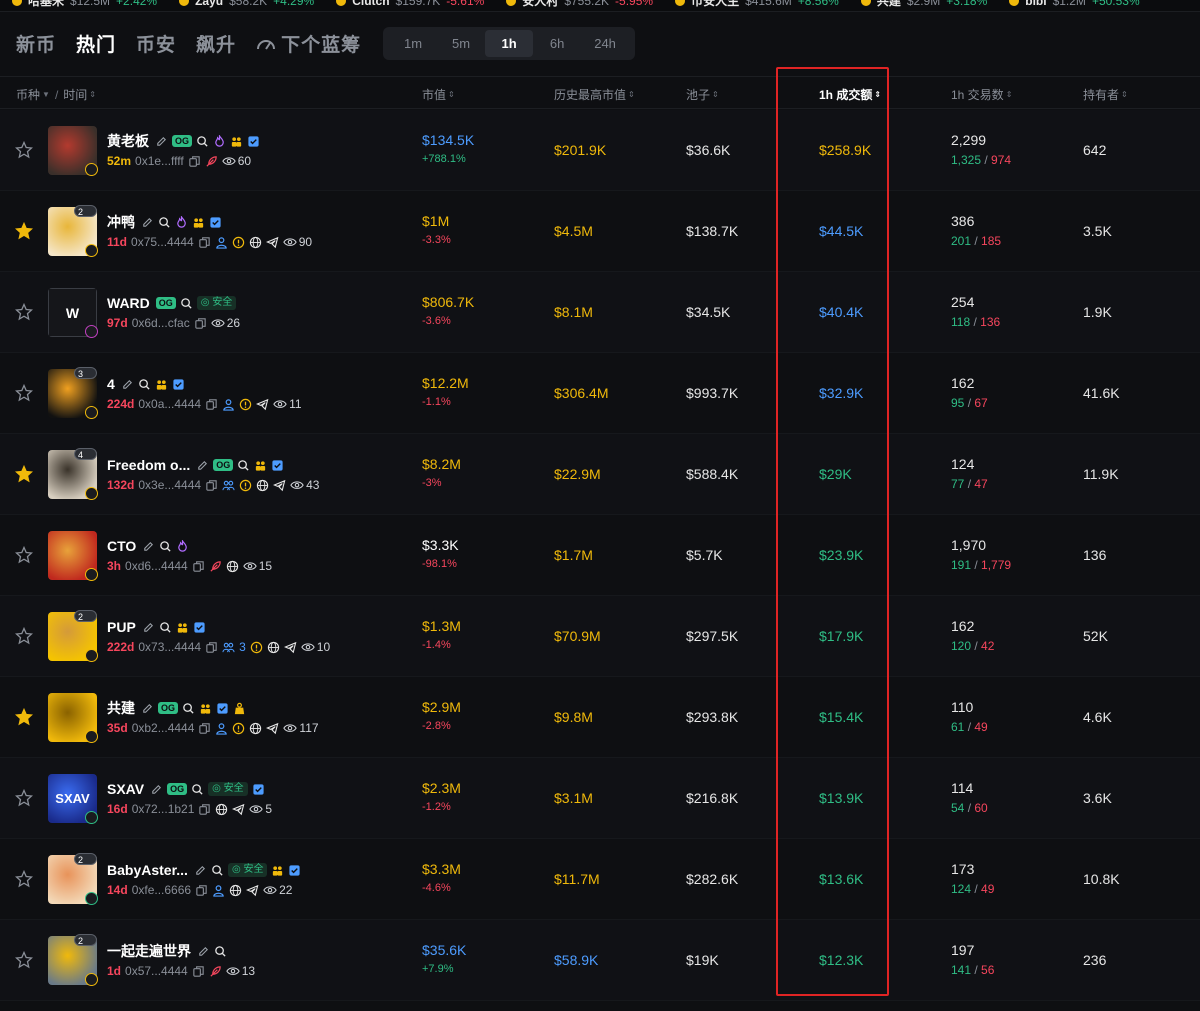 The width and height of the screenshot is (1200, 1011). What do you see at coordinates (308, 43) in the screenshot?
I see `tab-next-bluechip: 下个蓝筹` at bounding box center [308, 43].